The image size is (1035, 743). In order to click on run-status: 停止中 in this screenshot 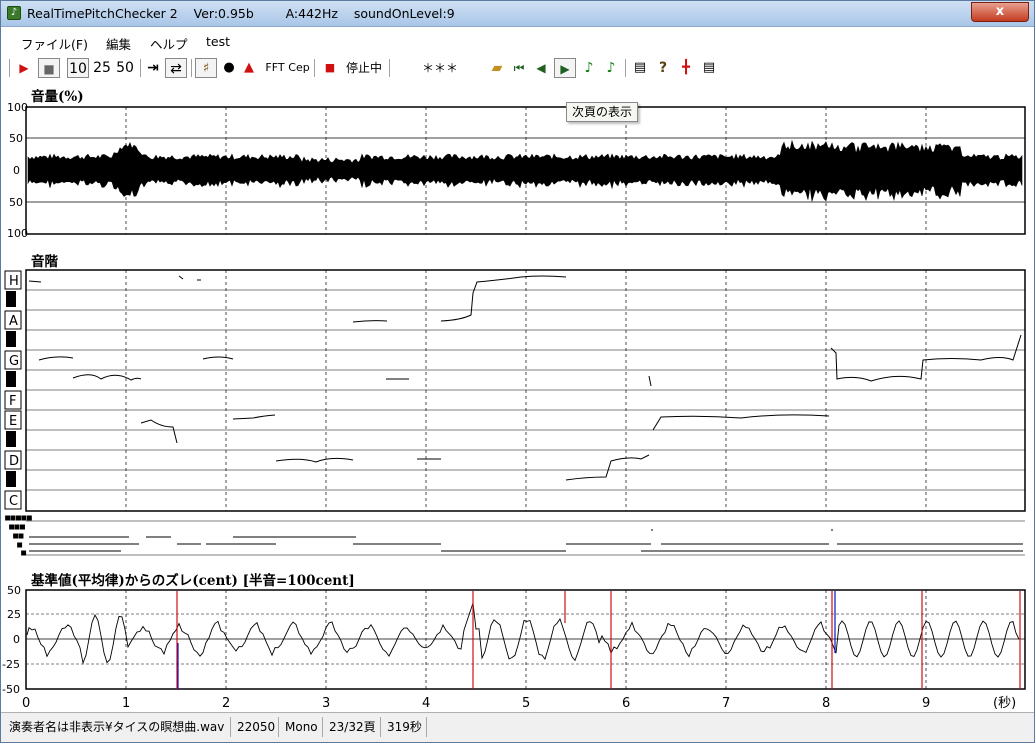, I will do `click(363, 68)`.